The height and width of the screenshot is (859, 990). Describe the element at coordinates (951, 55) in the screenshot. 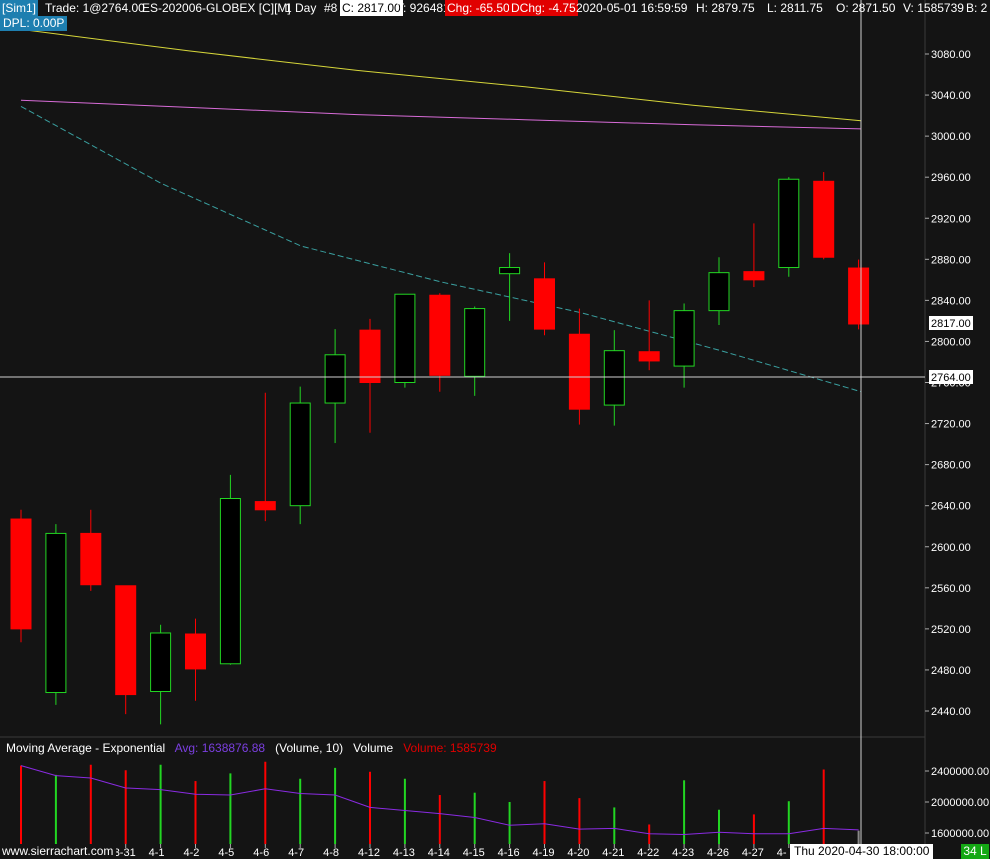

I see `price-tick-label: 3080.00` at that location.